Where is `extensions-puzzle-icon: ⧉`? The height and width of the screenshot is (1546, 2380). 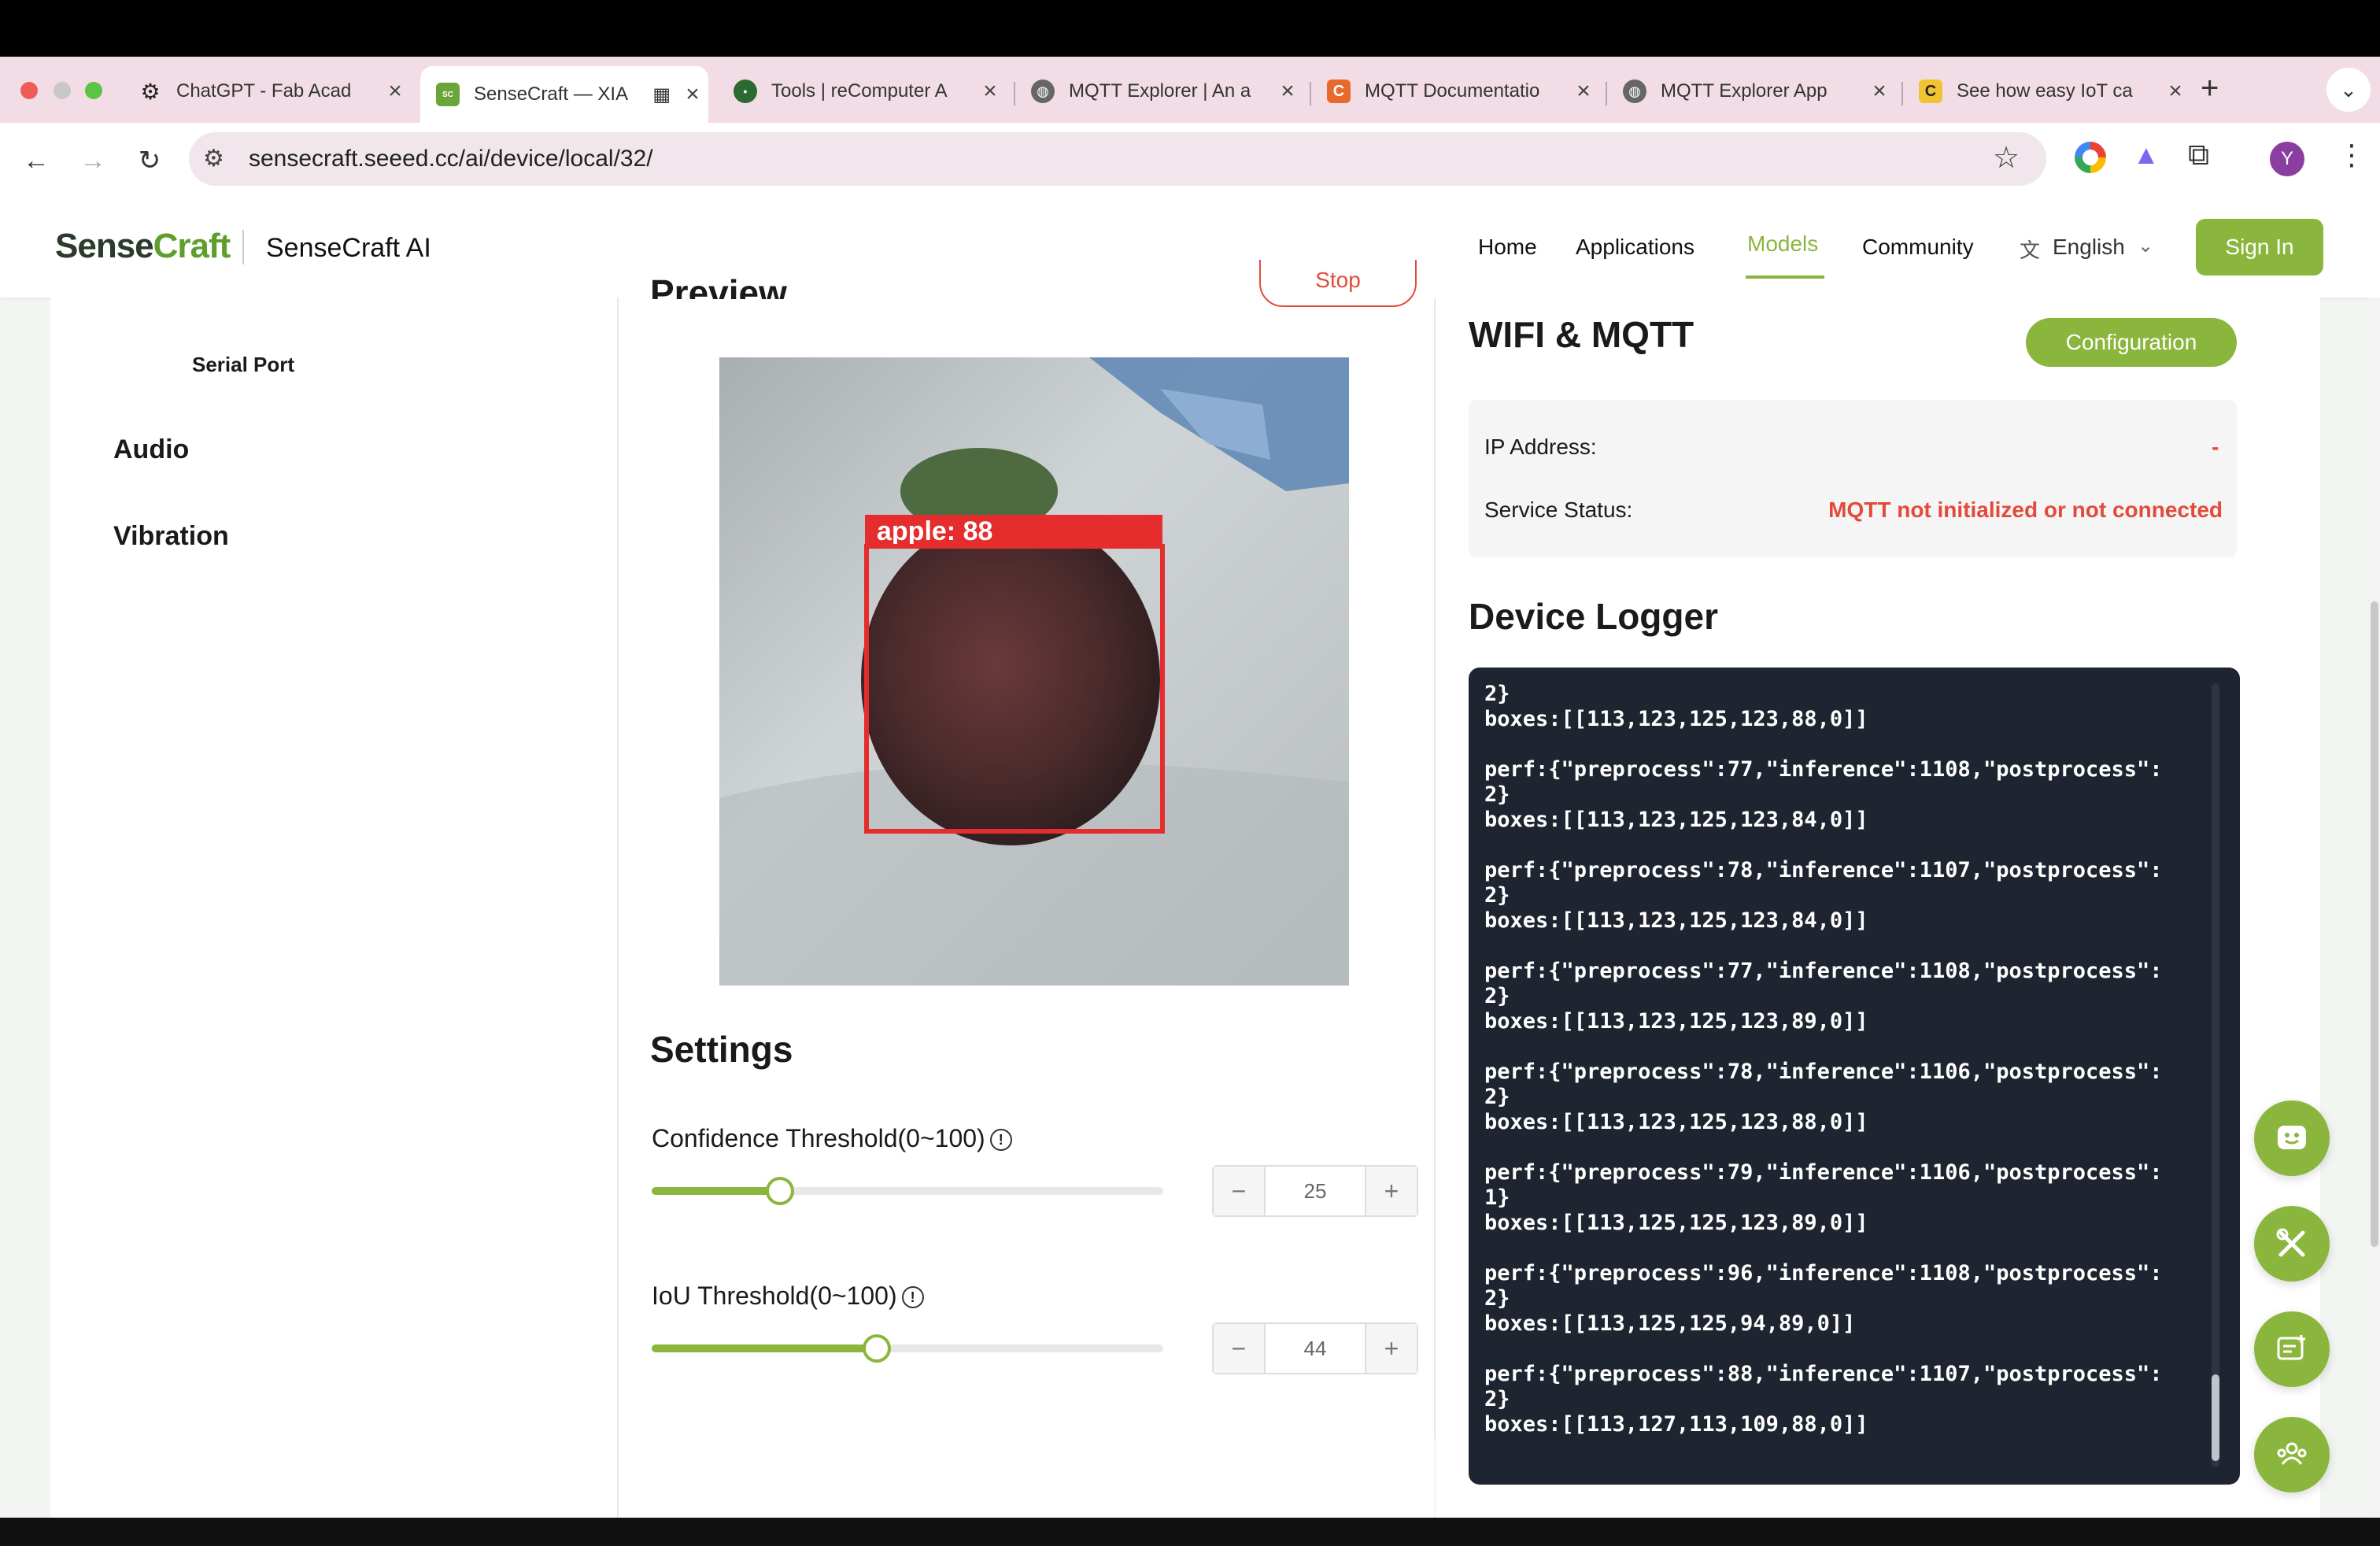 extensions-puzzle-icon: ⧉ is located at coordinates (2198, 155).